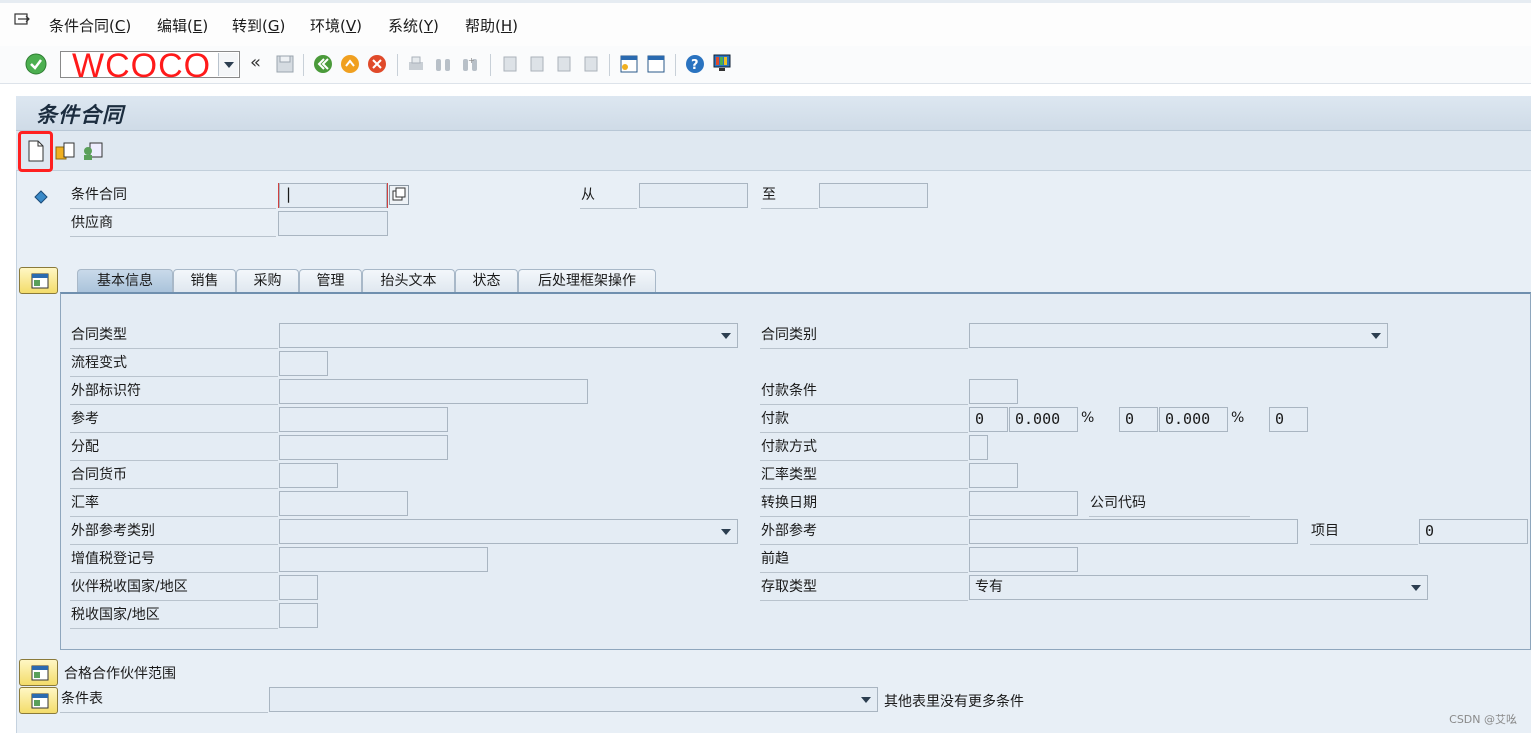  What do you see at coordinates (1473, 531) in the screenshot?
I see `item-input: 0` at bounding box center [1473, 531].